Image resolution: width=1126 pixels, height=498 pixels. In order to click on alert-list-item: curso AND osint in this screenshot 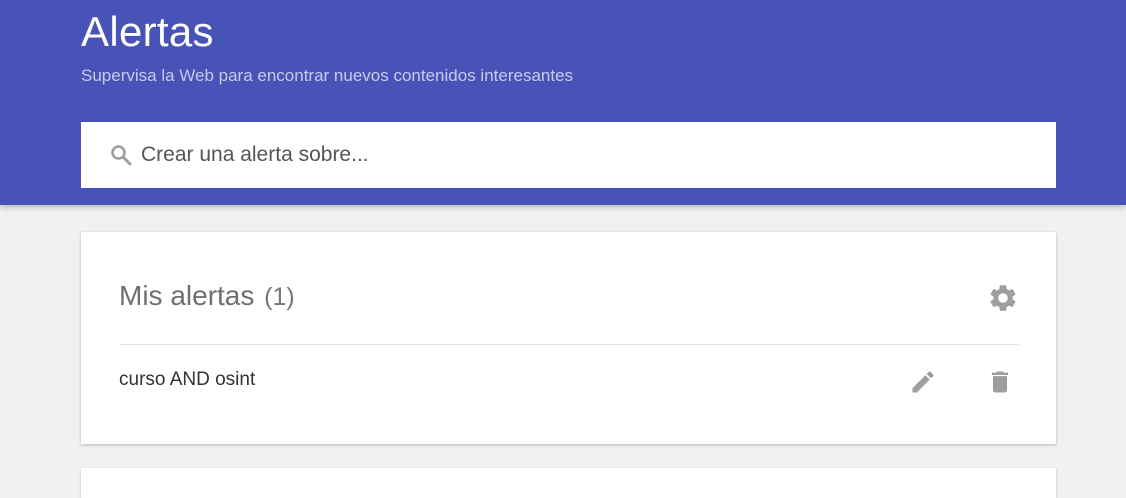, I will do `click(569, 382)`.